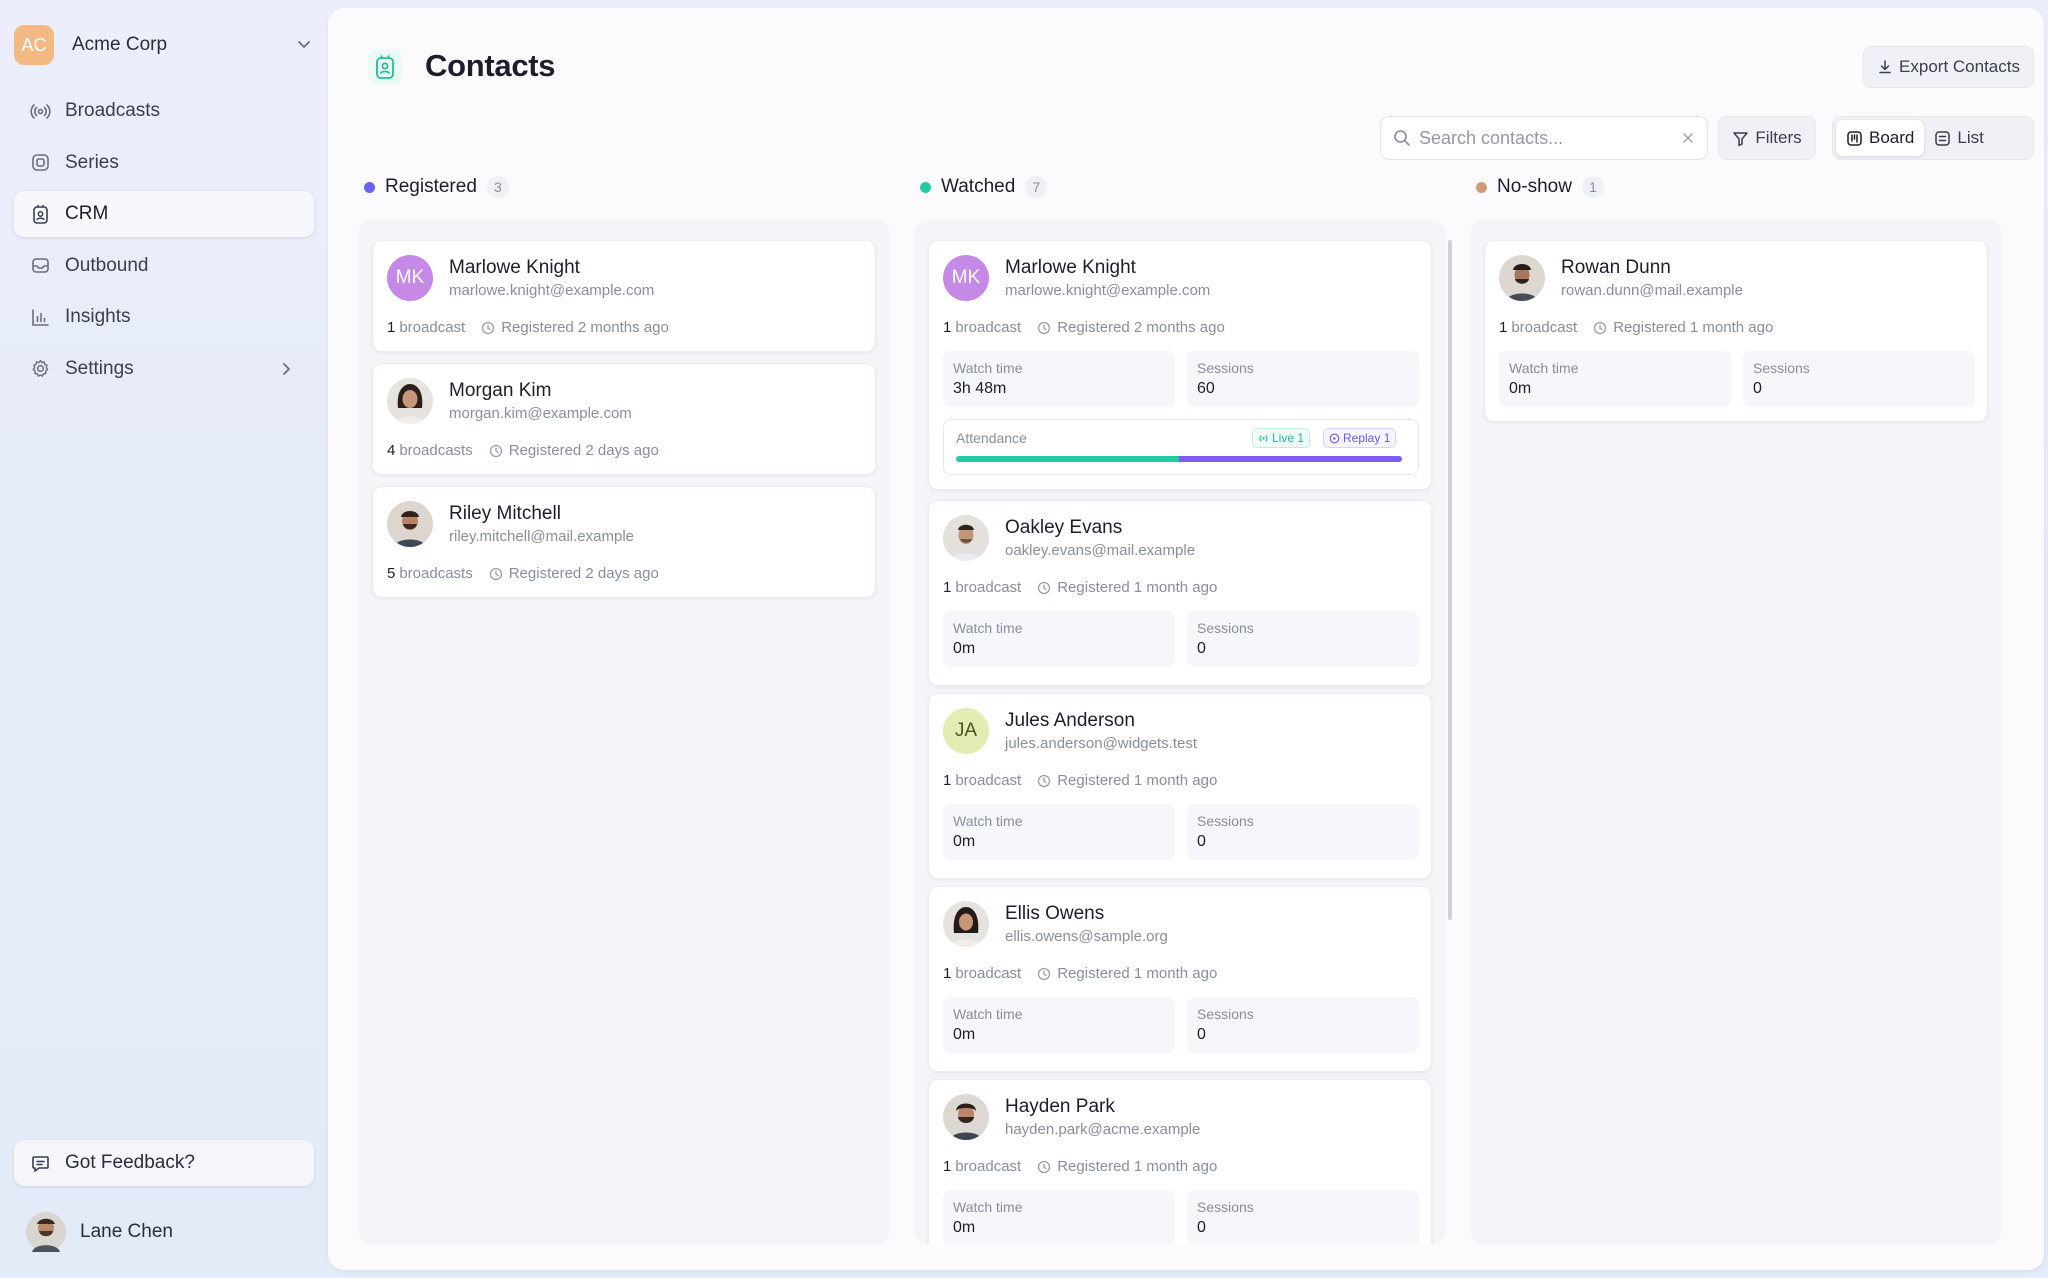  Describe the element at coordinates (164, 1163) in the screenshot. I see `feedback-button: Got Feedback?` at that location.